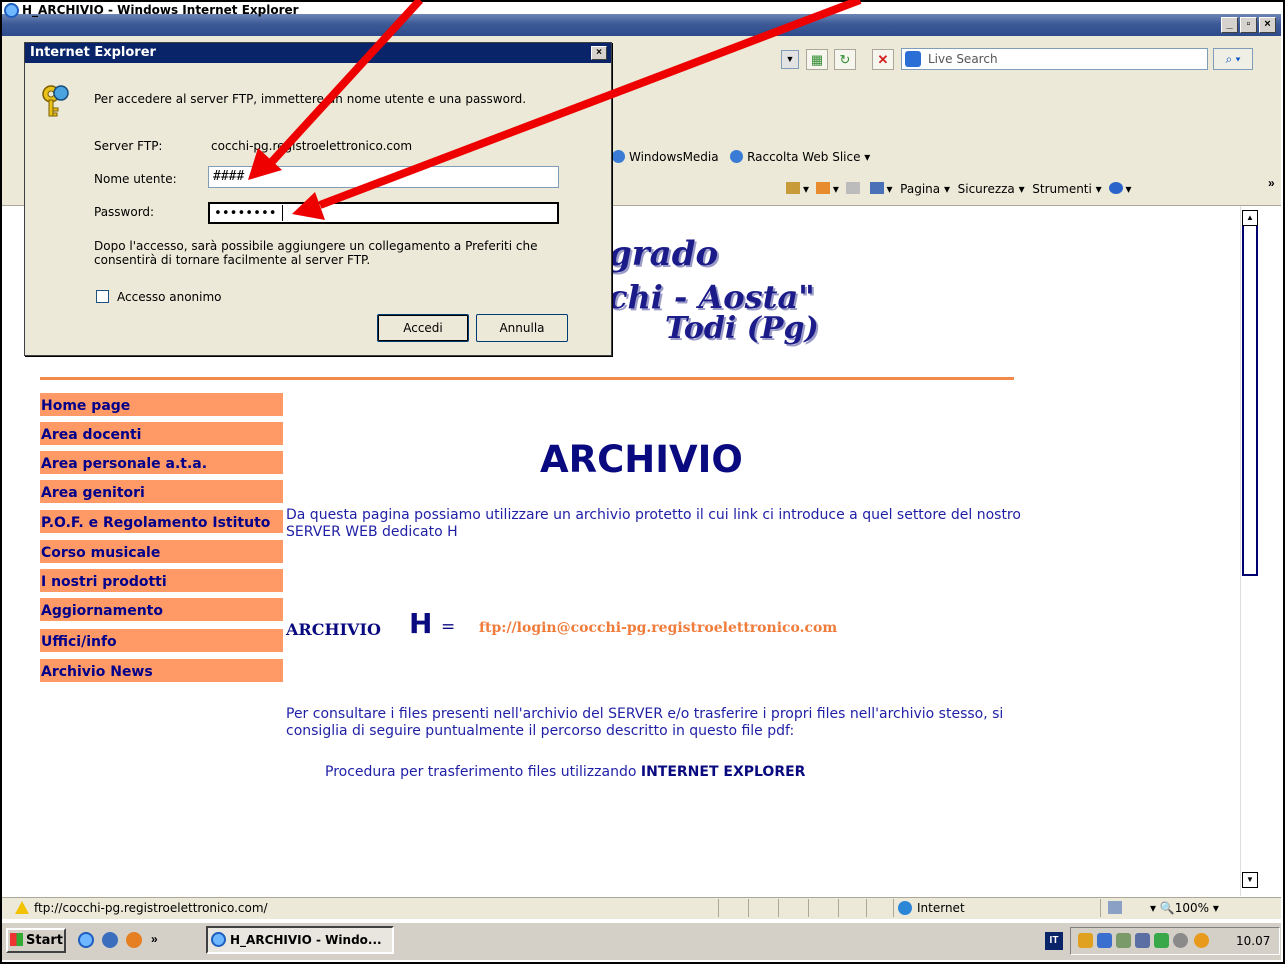 The height and width of the screenshot is (964, 1285). What do you see at coordinates (102, 296) in the screenshot?
I see `anonymous-checkbox` at bounding box center [102, 296].